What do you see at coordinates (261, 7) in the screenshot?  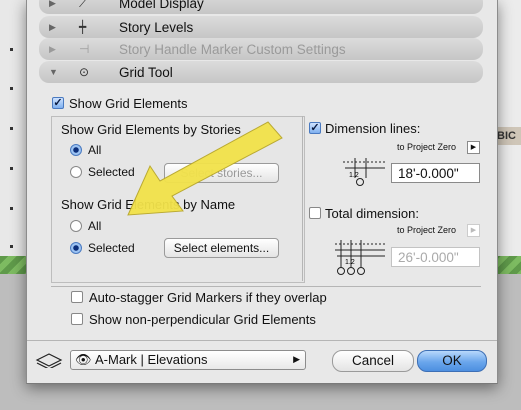 I see `section-model-display: ▶ ⟋ Model Display` at bounding box center [261, 7].